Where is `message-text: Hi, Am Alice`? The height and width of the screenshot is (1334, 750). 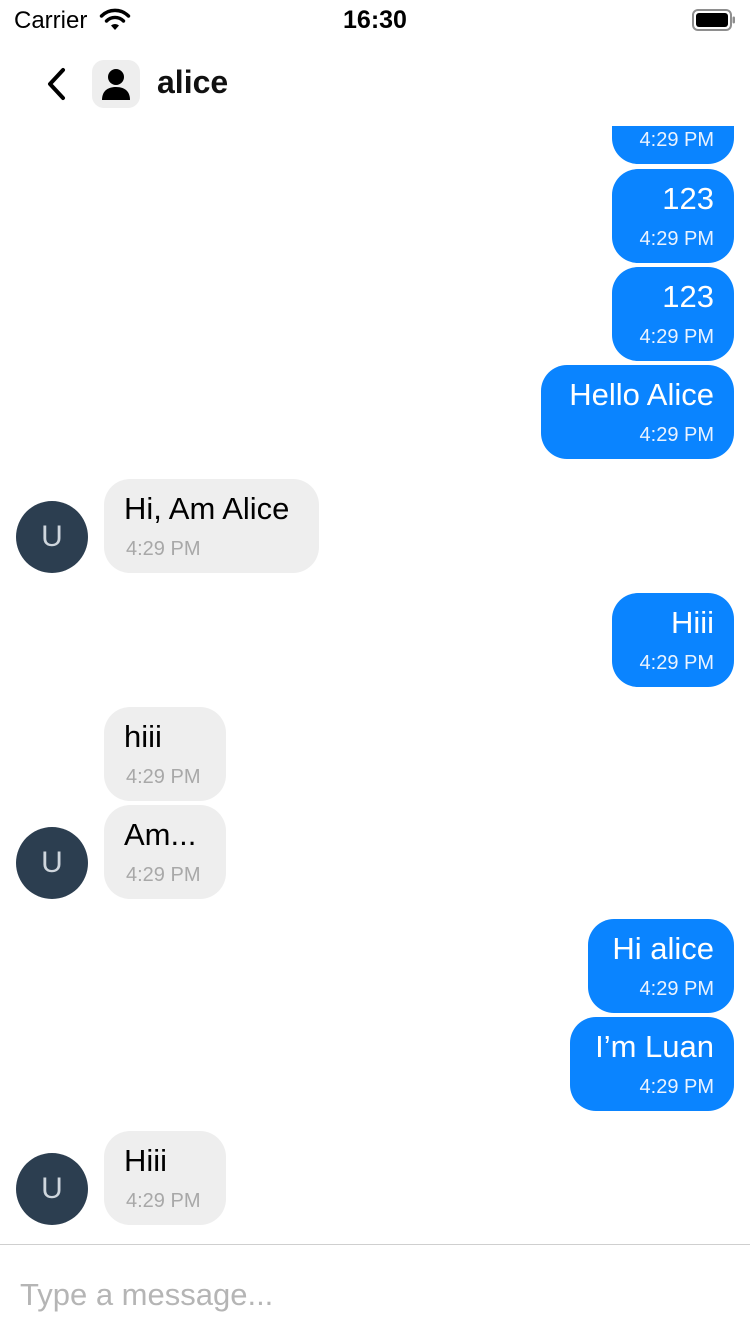
message-text: Hi, Am Alice is located at coordinates (207, 508).